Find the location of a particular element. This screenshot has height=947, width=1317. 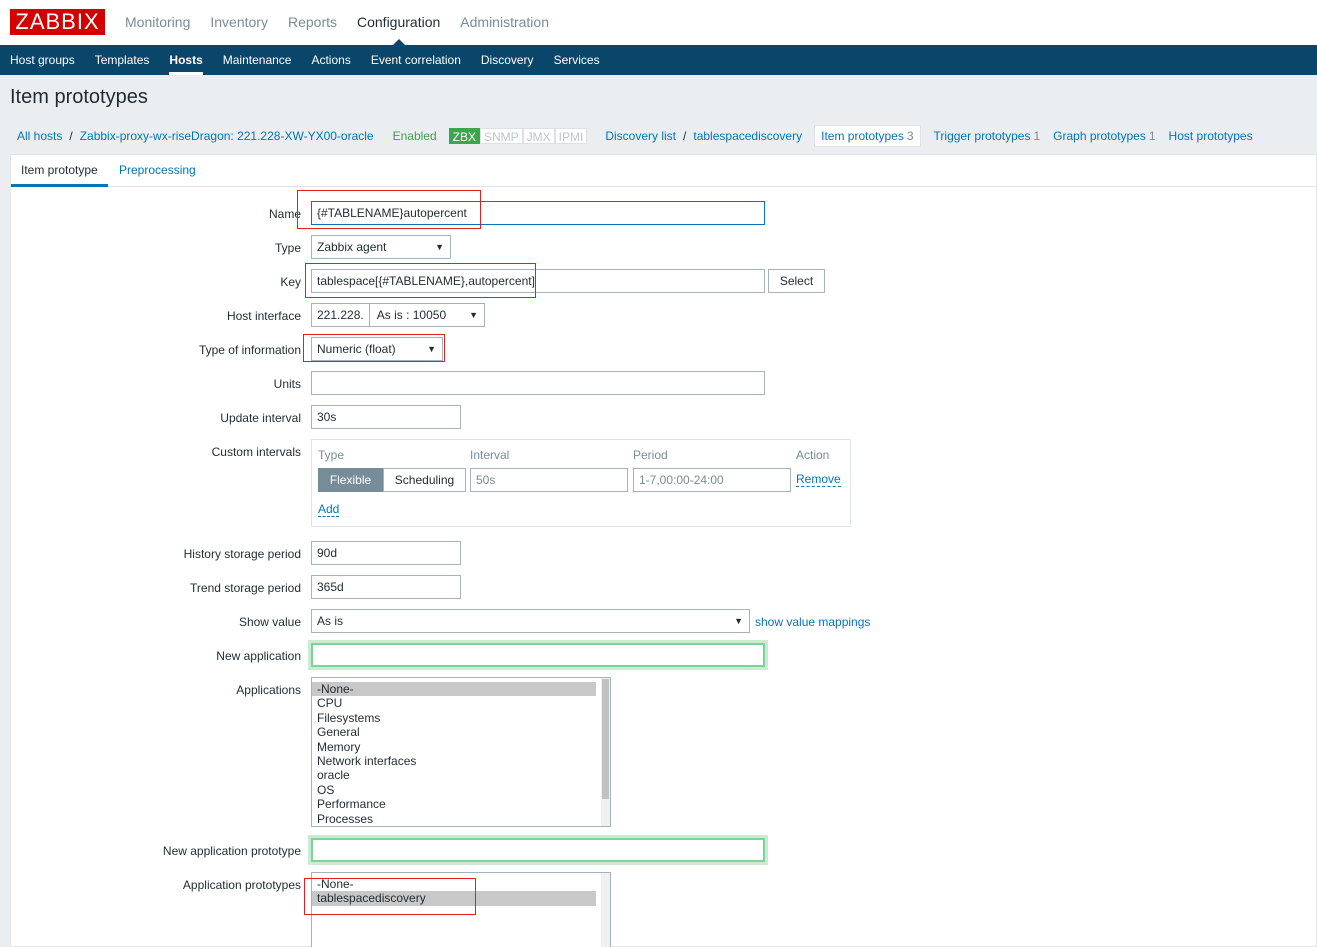

new-app-prototype-input is located at coordinates (538, 850).